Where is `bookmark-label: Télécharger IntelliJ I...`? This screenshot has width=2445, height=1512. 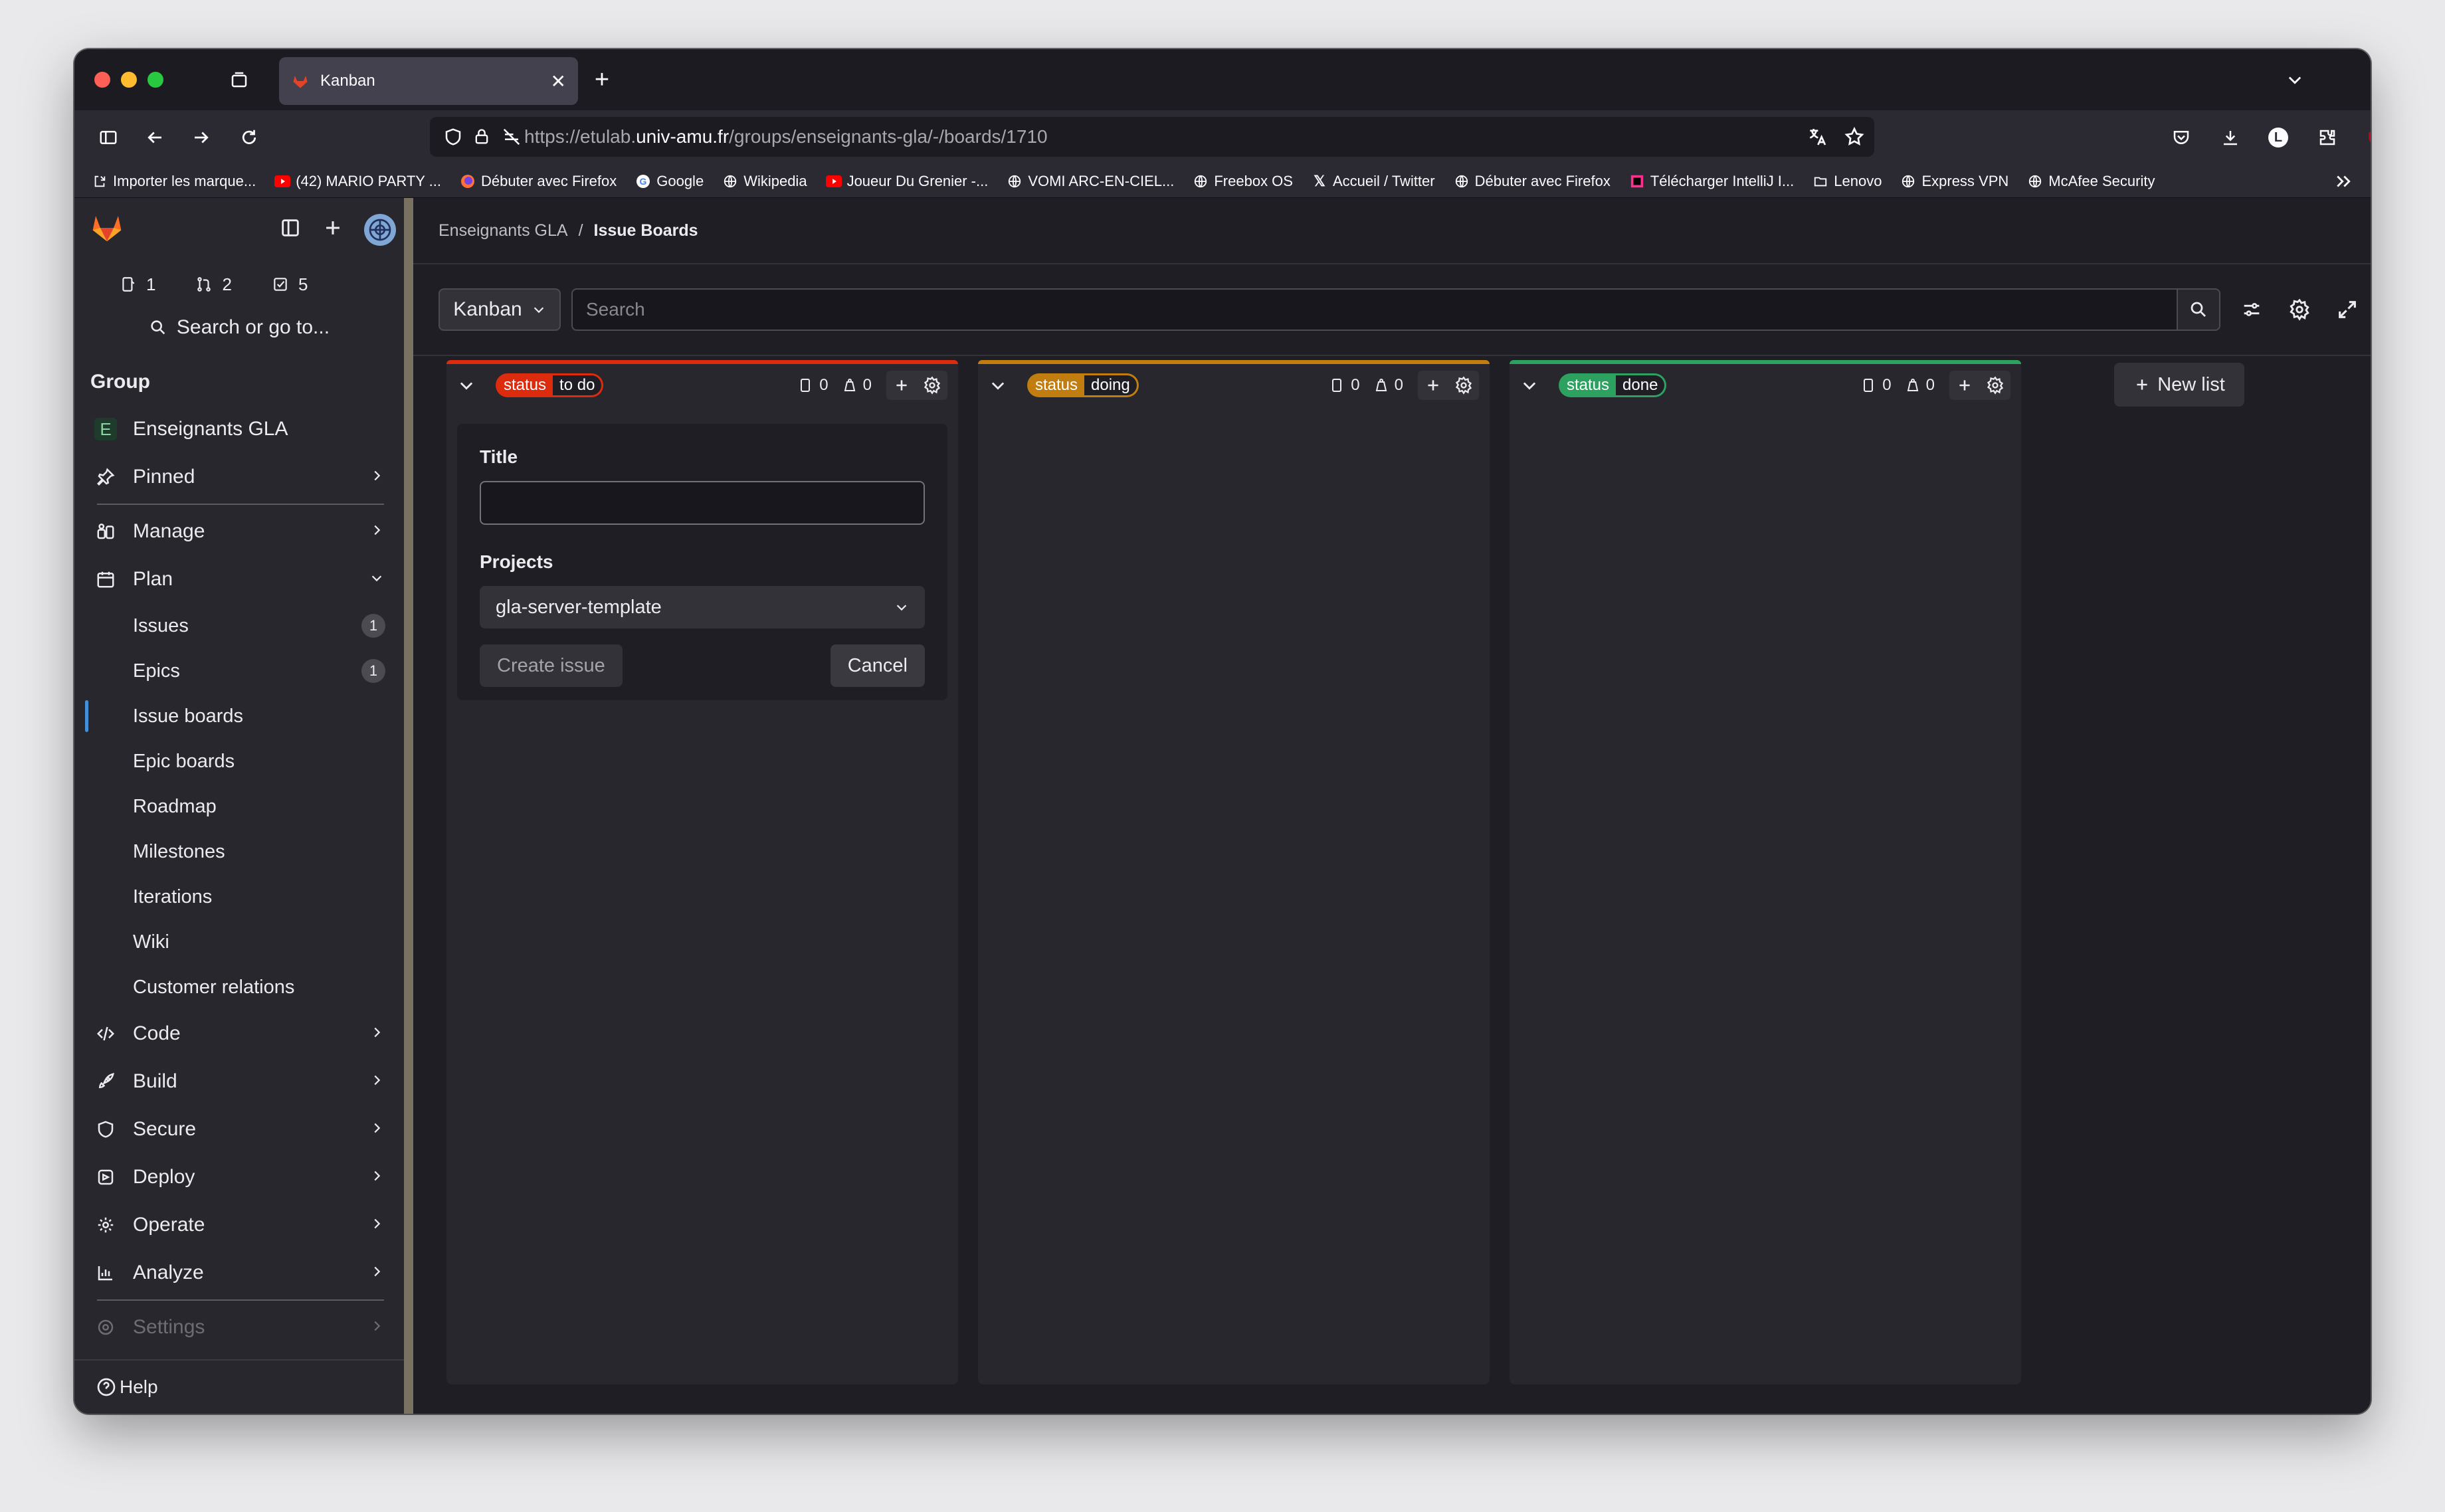 bookmark-label: Télécharger IntelliJ I... is located at coordinates (1723, 180).